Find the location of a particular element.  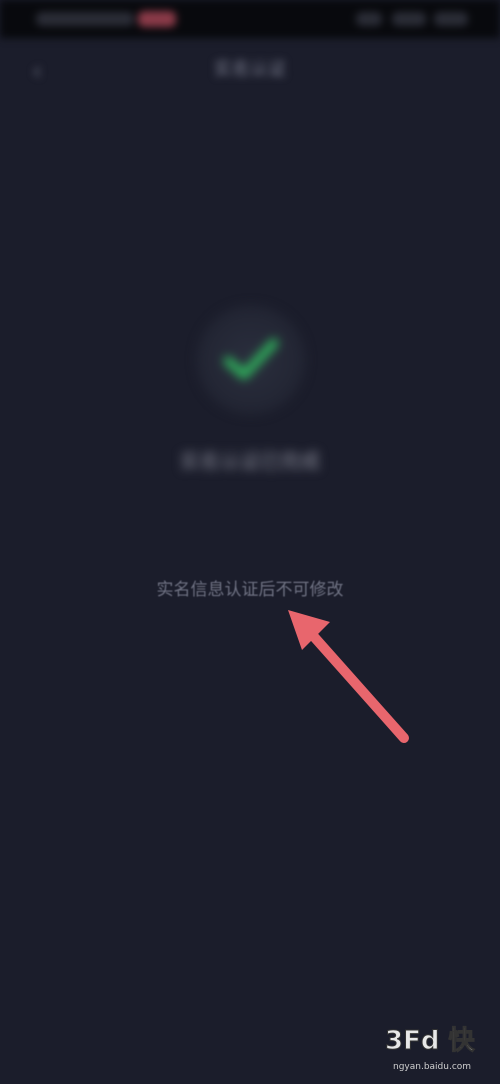

navigation-bar: ‹ 实名认证 is located at coordinates (250, 73).